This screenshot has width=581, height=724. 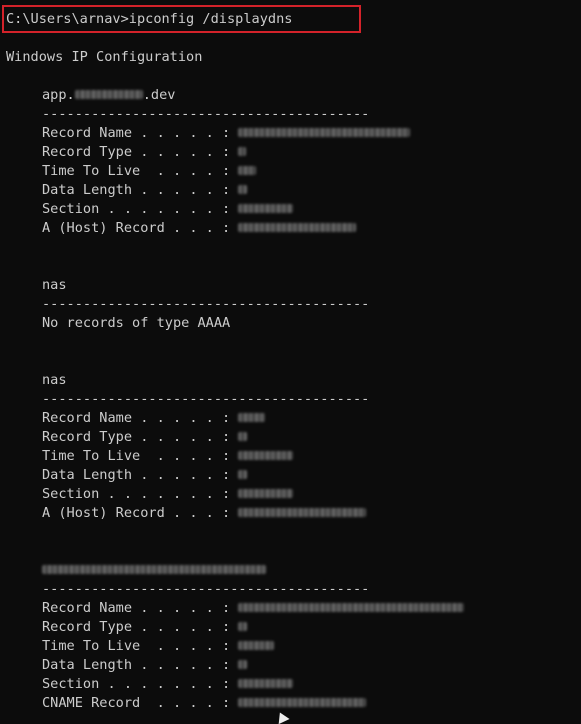 I want to click on record-label: CNAME Record . . . . :, so click(x=140, y=703).